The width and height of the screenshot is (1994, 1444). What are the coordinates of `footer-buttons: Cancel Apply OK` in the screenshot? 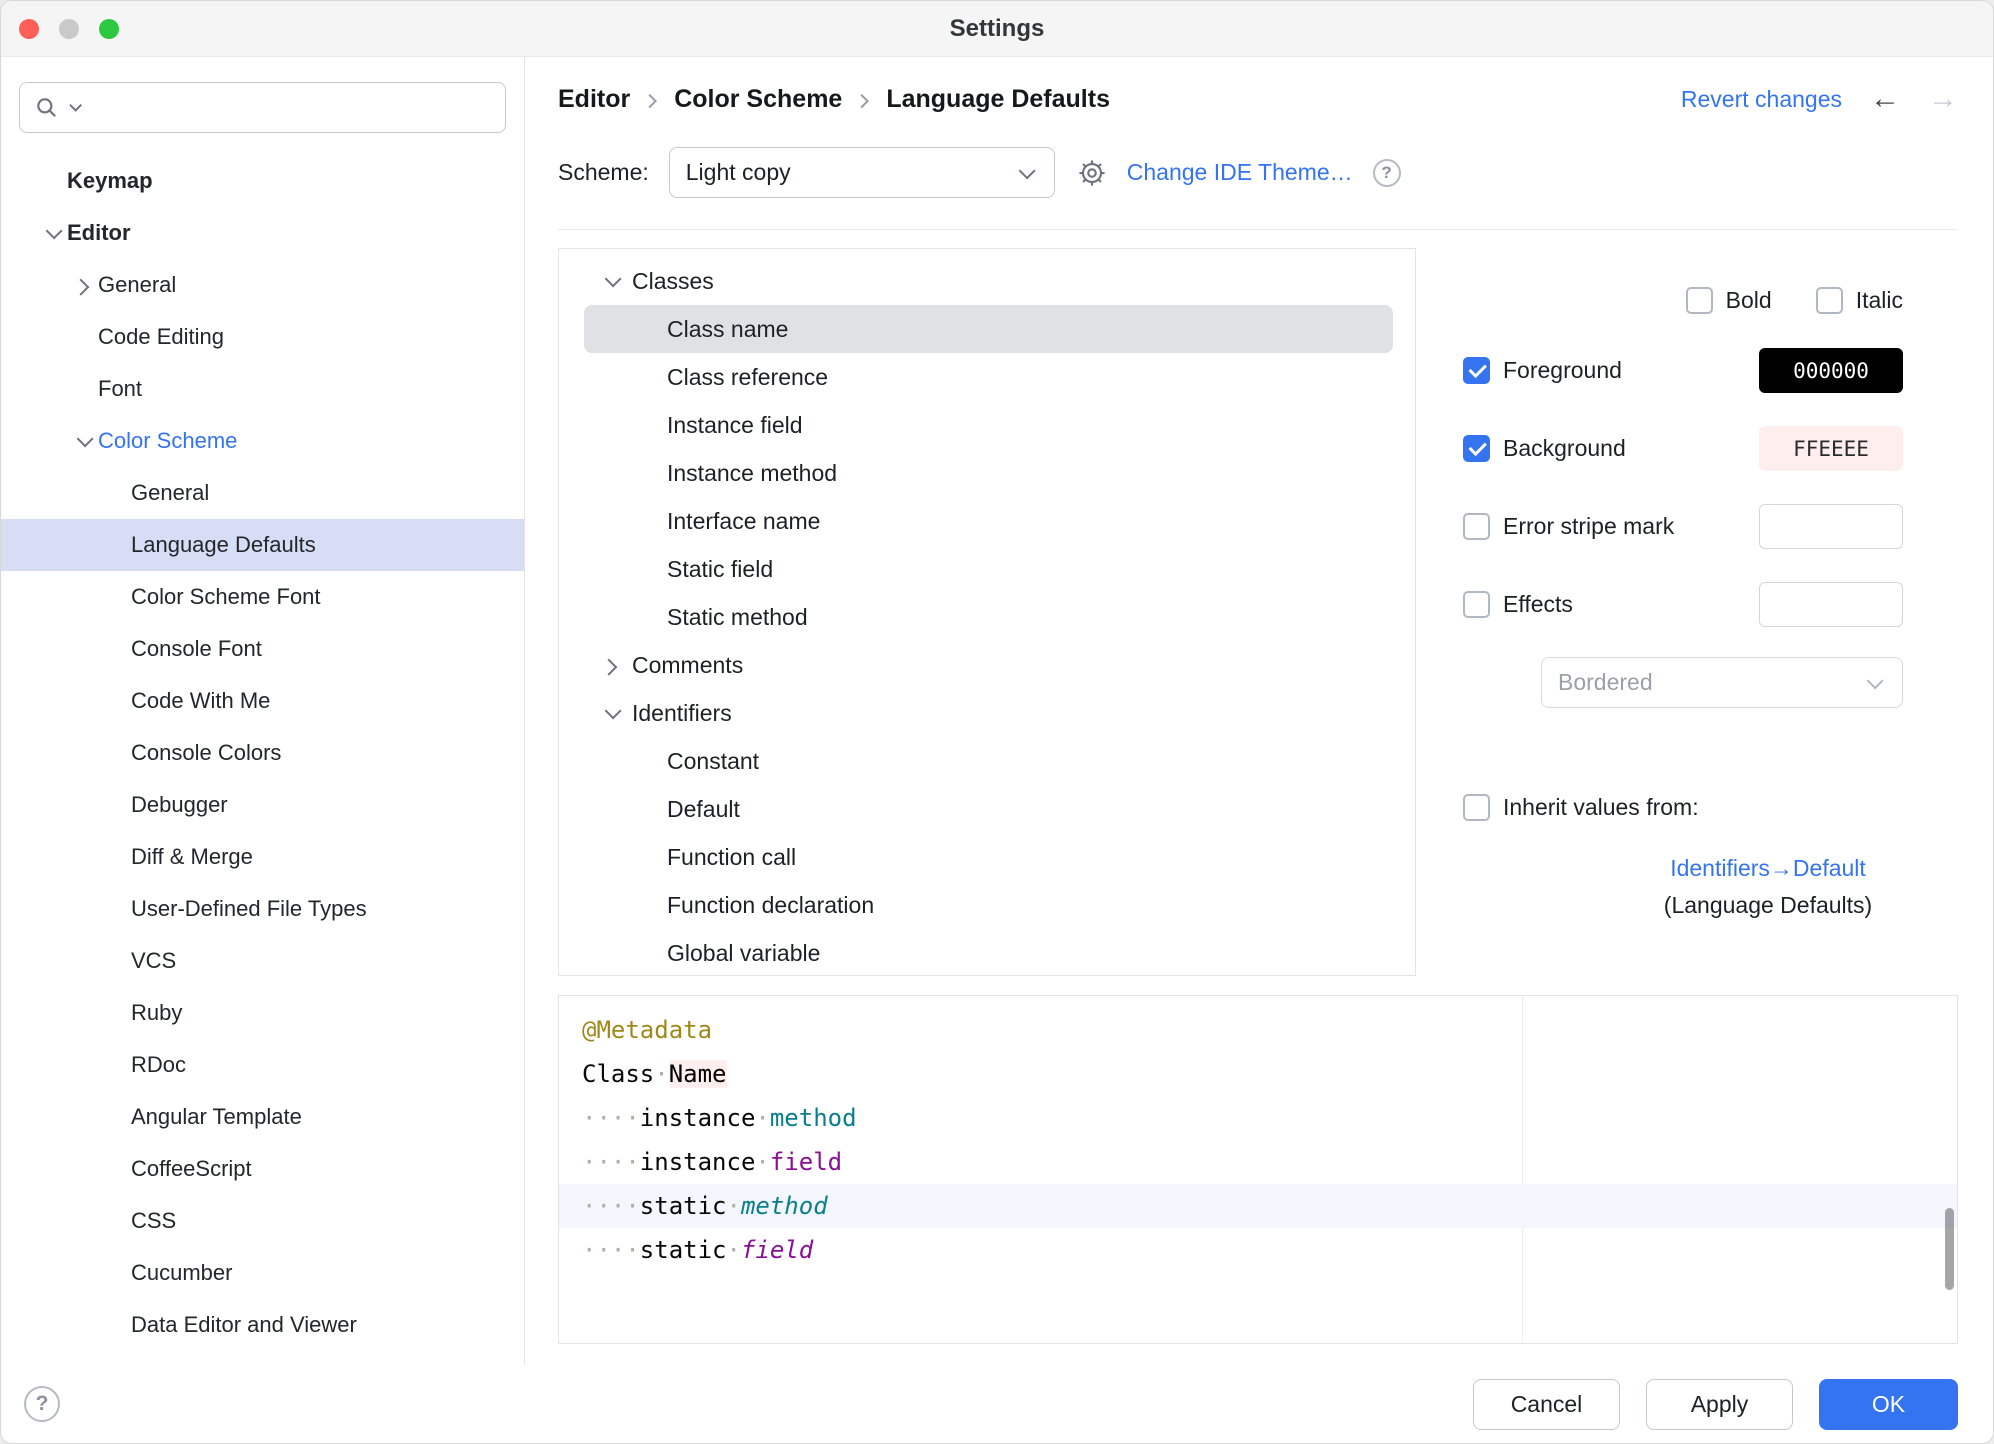 It's located at (1715, 1404).